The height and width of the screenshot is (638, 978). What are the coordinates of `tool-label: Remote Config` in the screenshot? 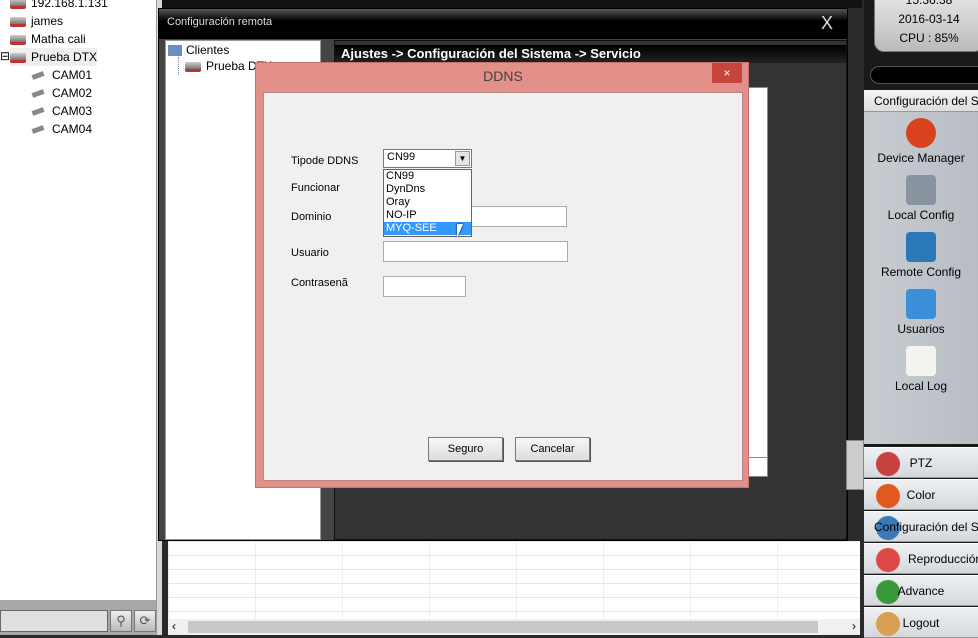 It's located at (921, 272).